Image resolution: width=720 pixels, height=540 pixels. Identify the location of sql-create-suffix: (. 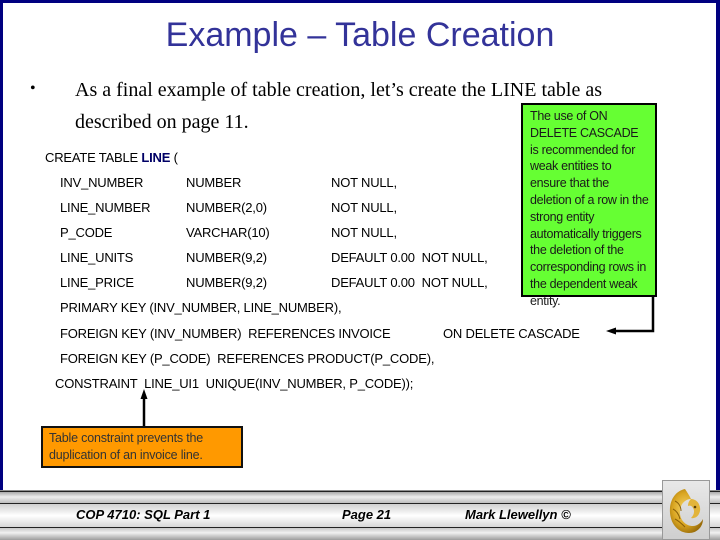
(174, 157).